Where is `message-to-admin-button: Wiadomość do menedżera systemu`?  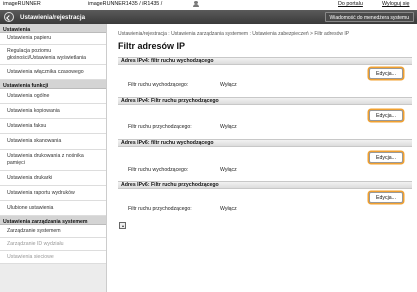 message-to-admin-button: Wiadomość do menedżera systemu is located at coordinates (369, 17).